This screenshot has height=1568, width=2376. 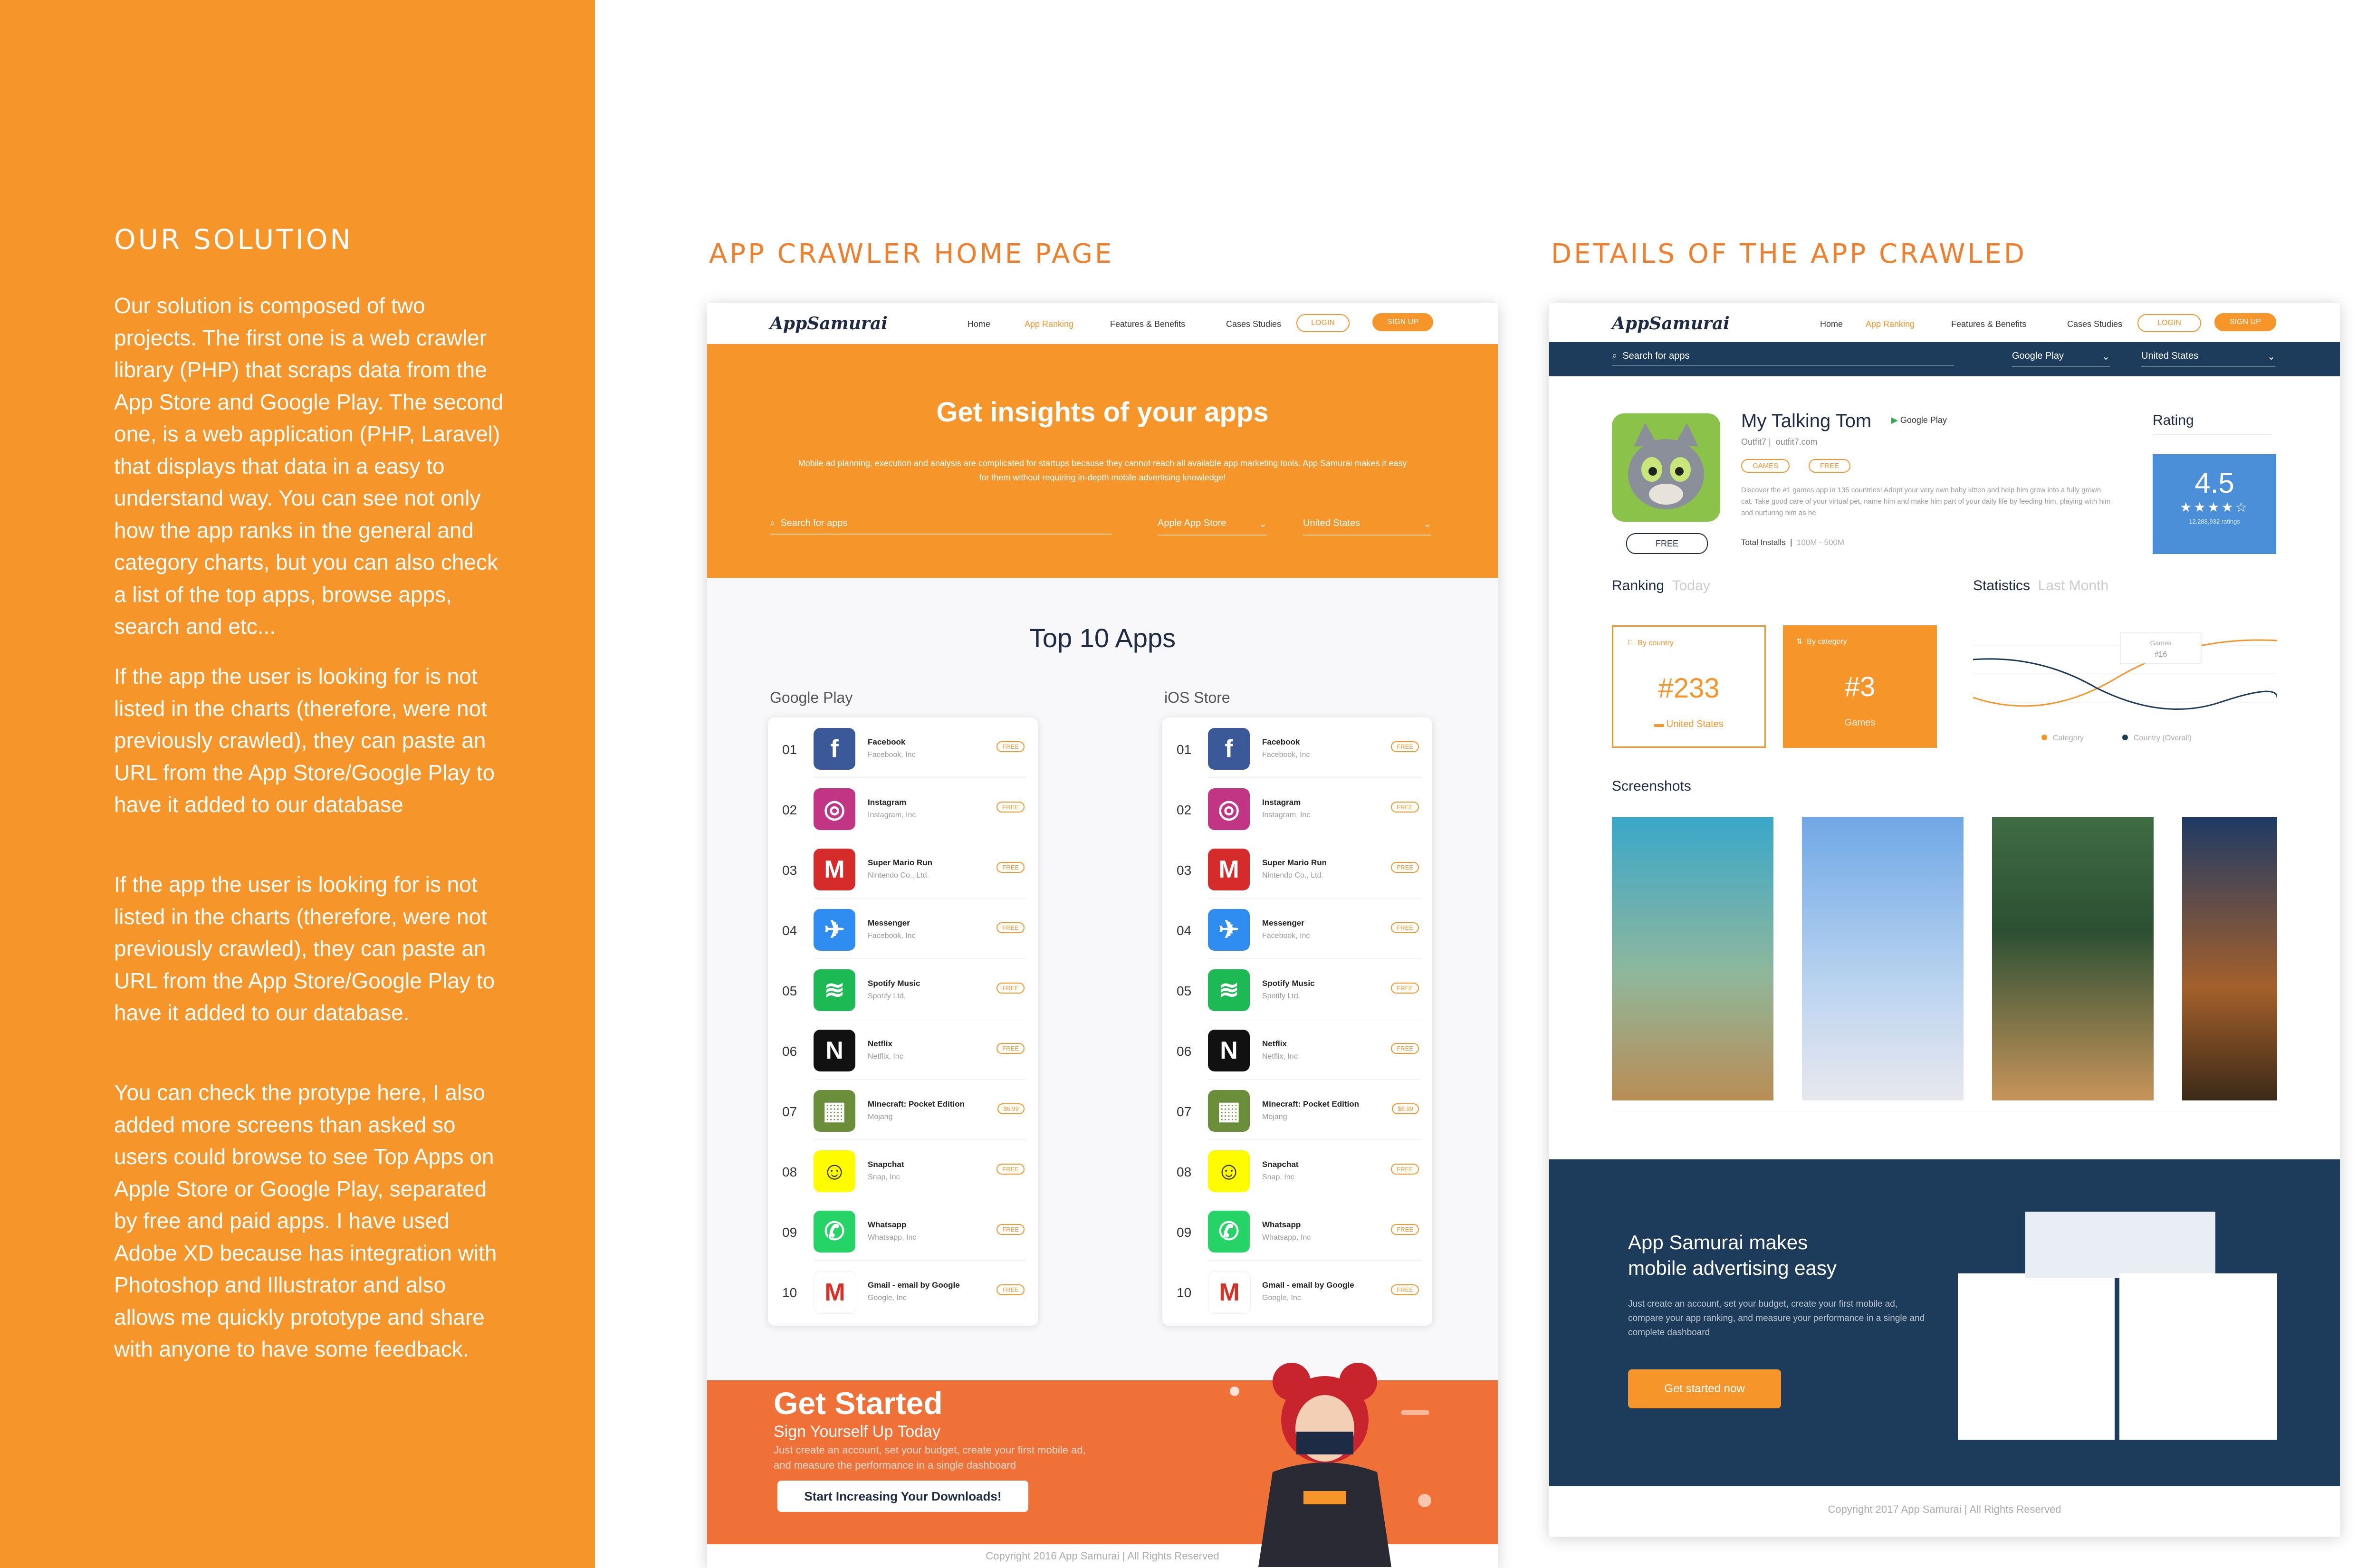 I want to click on tag-games: GAMES, so click(x=1765, y=466).